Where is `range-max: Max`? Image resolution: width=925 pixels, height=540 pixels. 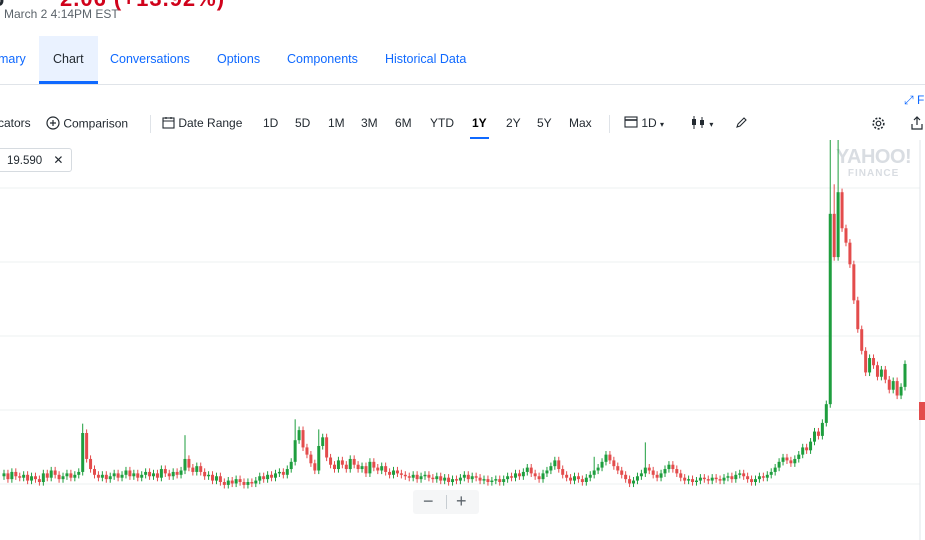
range-max: Max is located at coordinates (580, 123).